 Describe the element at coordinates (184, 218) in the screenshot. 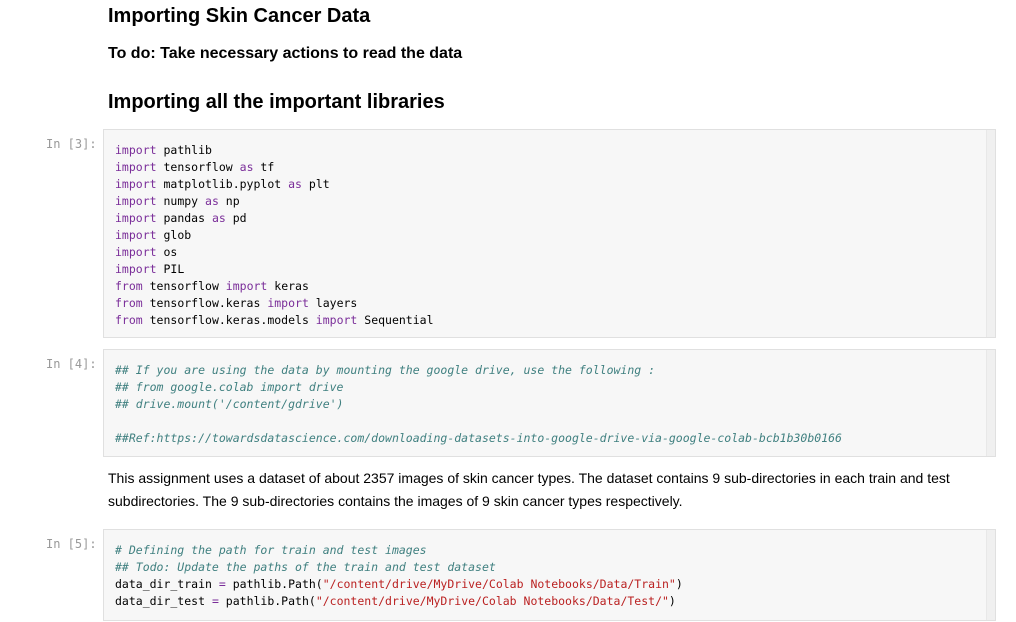

I see `code-token: pandas` at that location.